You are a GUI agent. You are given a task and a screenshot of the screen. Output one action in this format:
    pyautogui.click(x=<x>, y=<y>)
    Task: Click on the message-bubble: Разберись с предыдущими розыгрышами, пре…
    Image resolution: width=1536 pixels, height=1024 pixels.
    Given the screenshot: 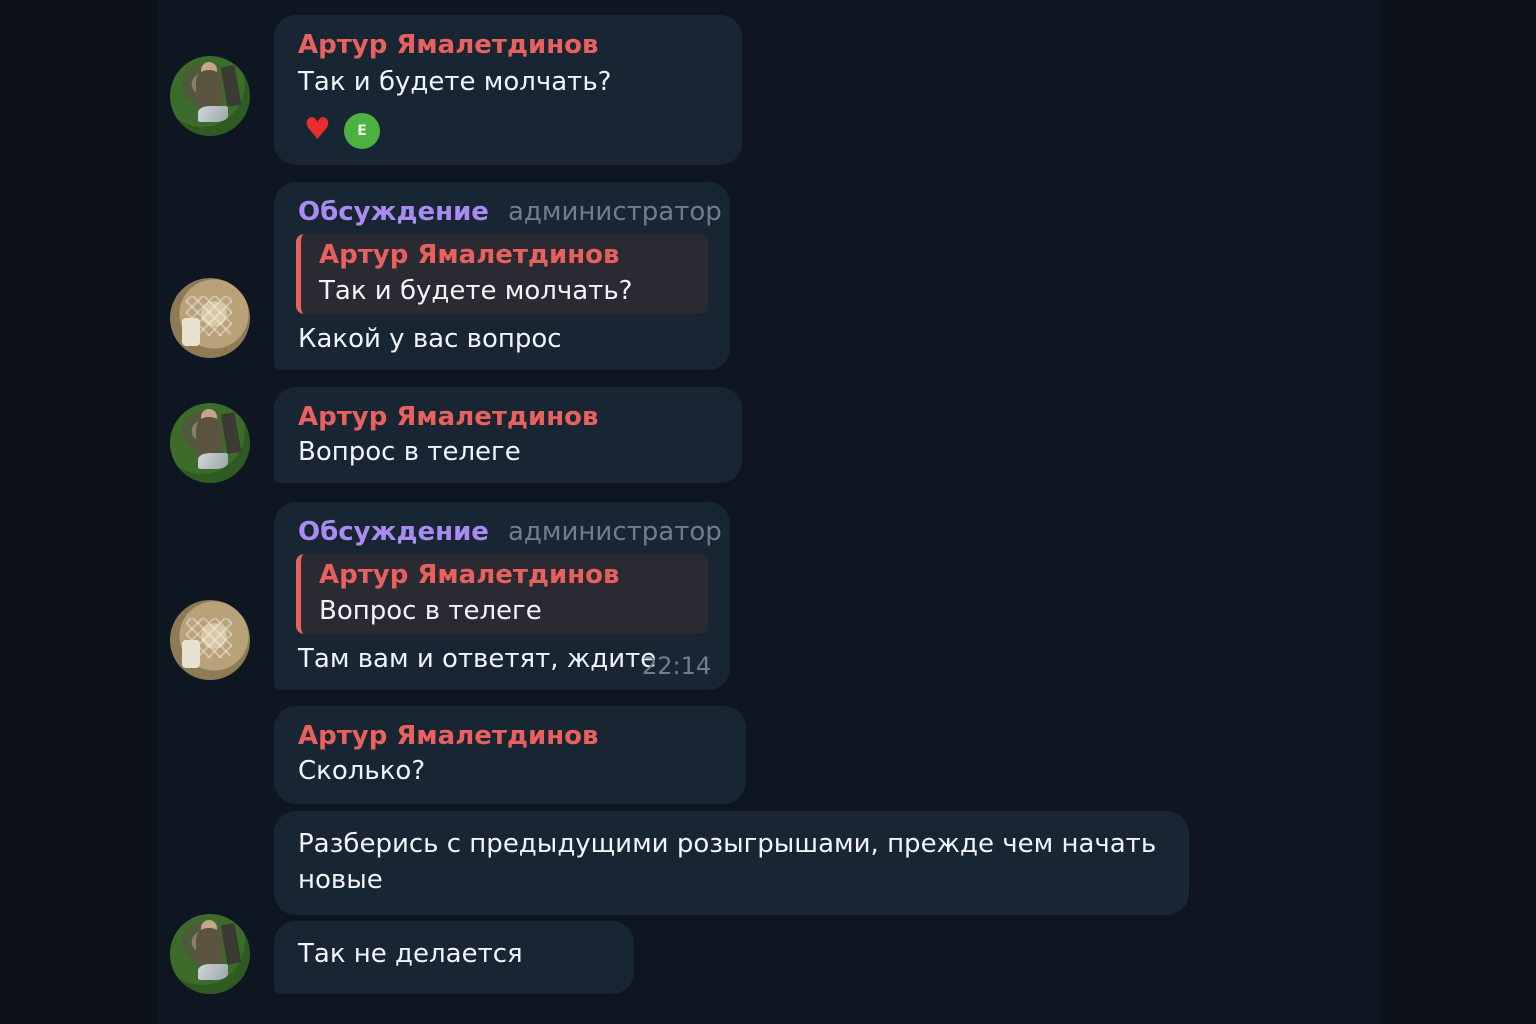 What is the action you would take?
    pyautogui.click(x=731, y=863)
    